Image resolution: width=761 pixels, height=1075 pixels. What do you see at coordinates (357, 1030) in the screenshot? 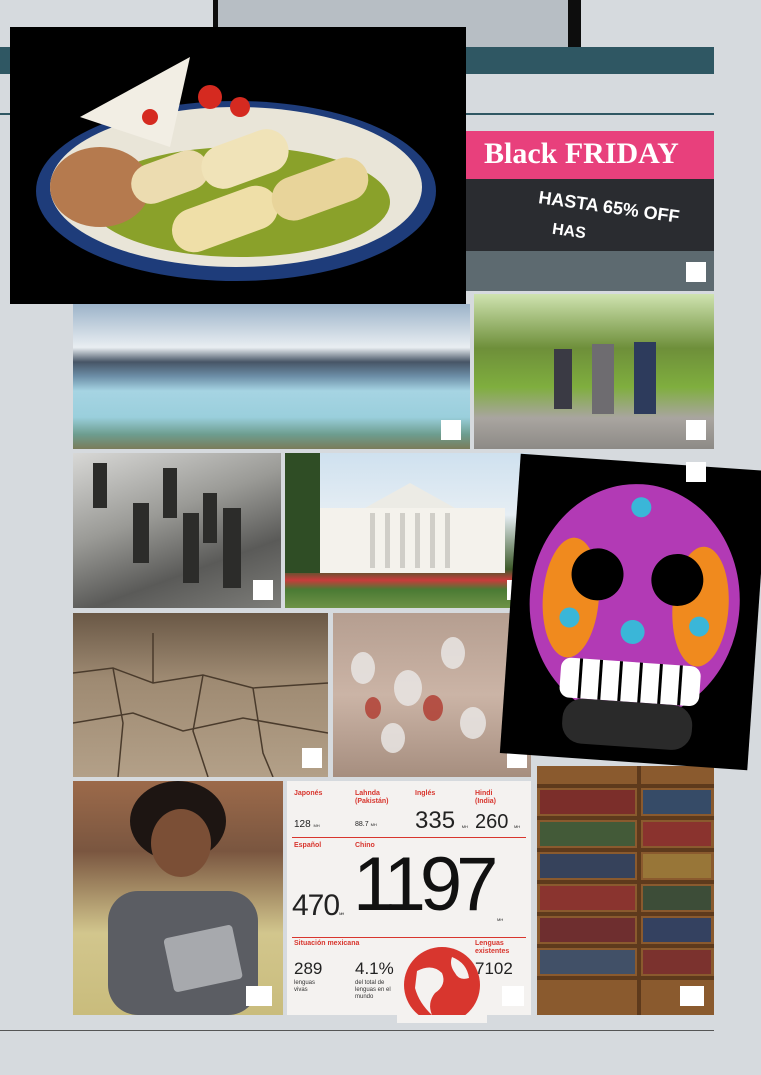
I see `footer-rule` at bounding box center [357, 1030].